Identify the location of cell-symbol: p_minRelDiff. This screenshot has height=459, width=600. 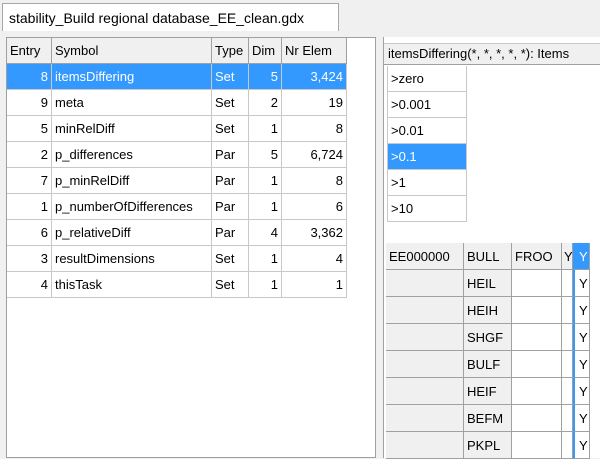
(132, 181).